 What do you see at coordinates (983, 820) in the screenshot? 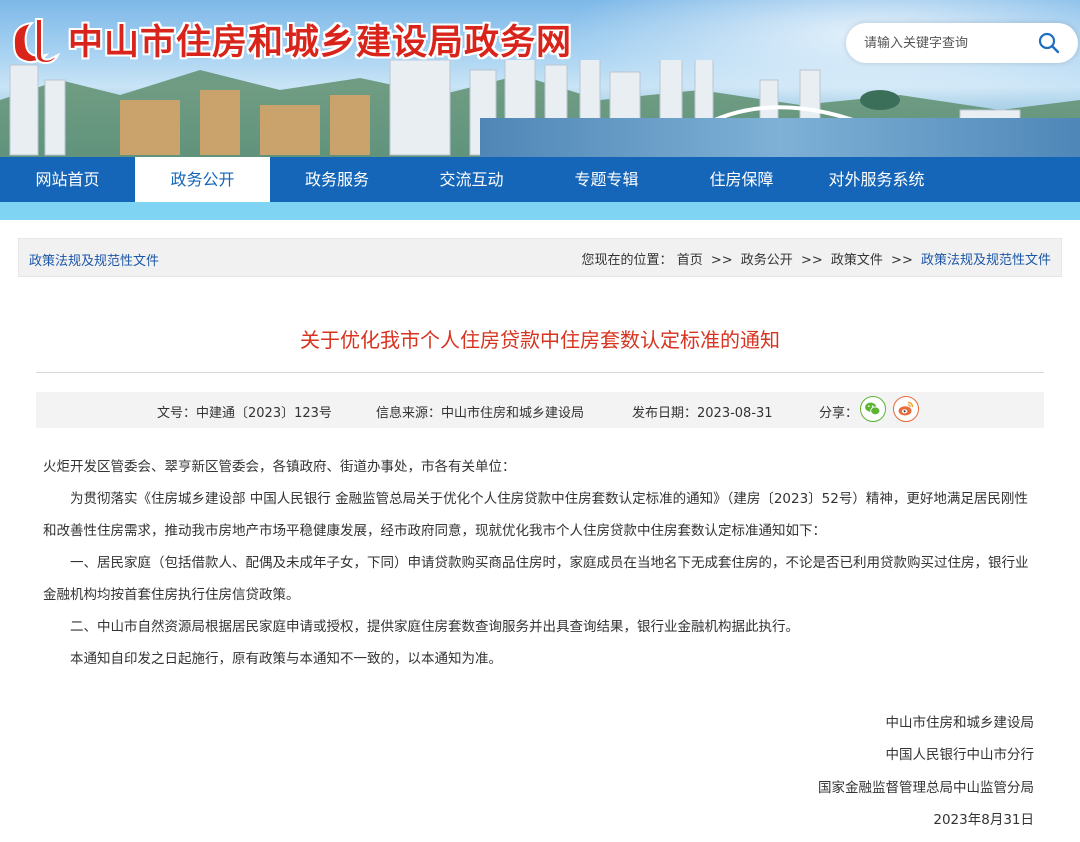
I see `signature-date: 2023年8月31日` at bounding box center [983, 820].